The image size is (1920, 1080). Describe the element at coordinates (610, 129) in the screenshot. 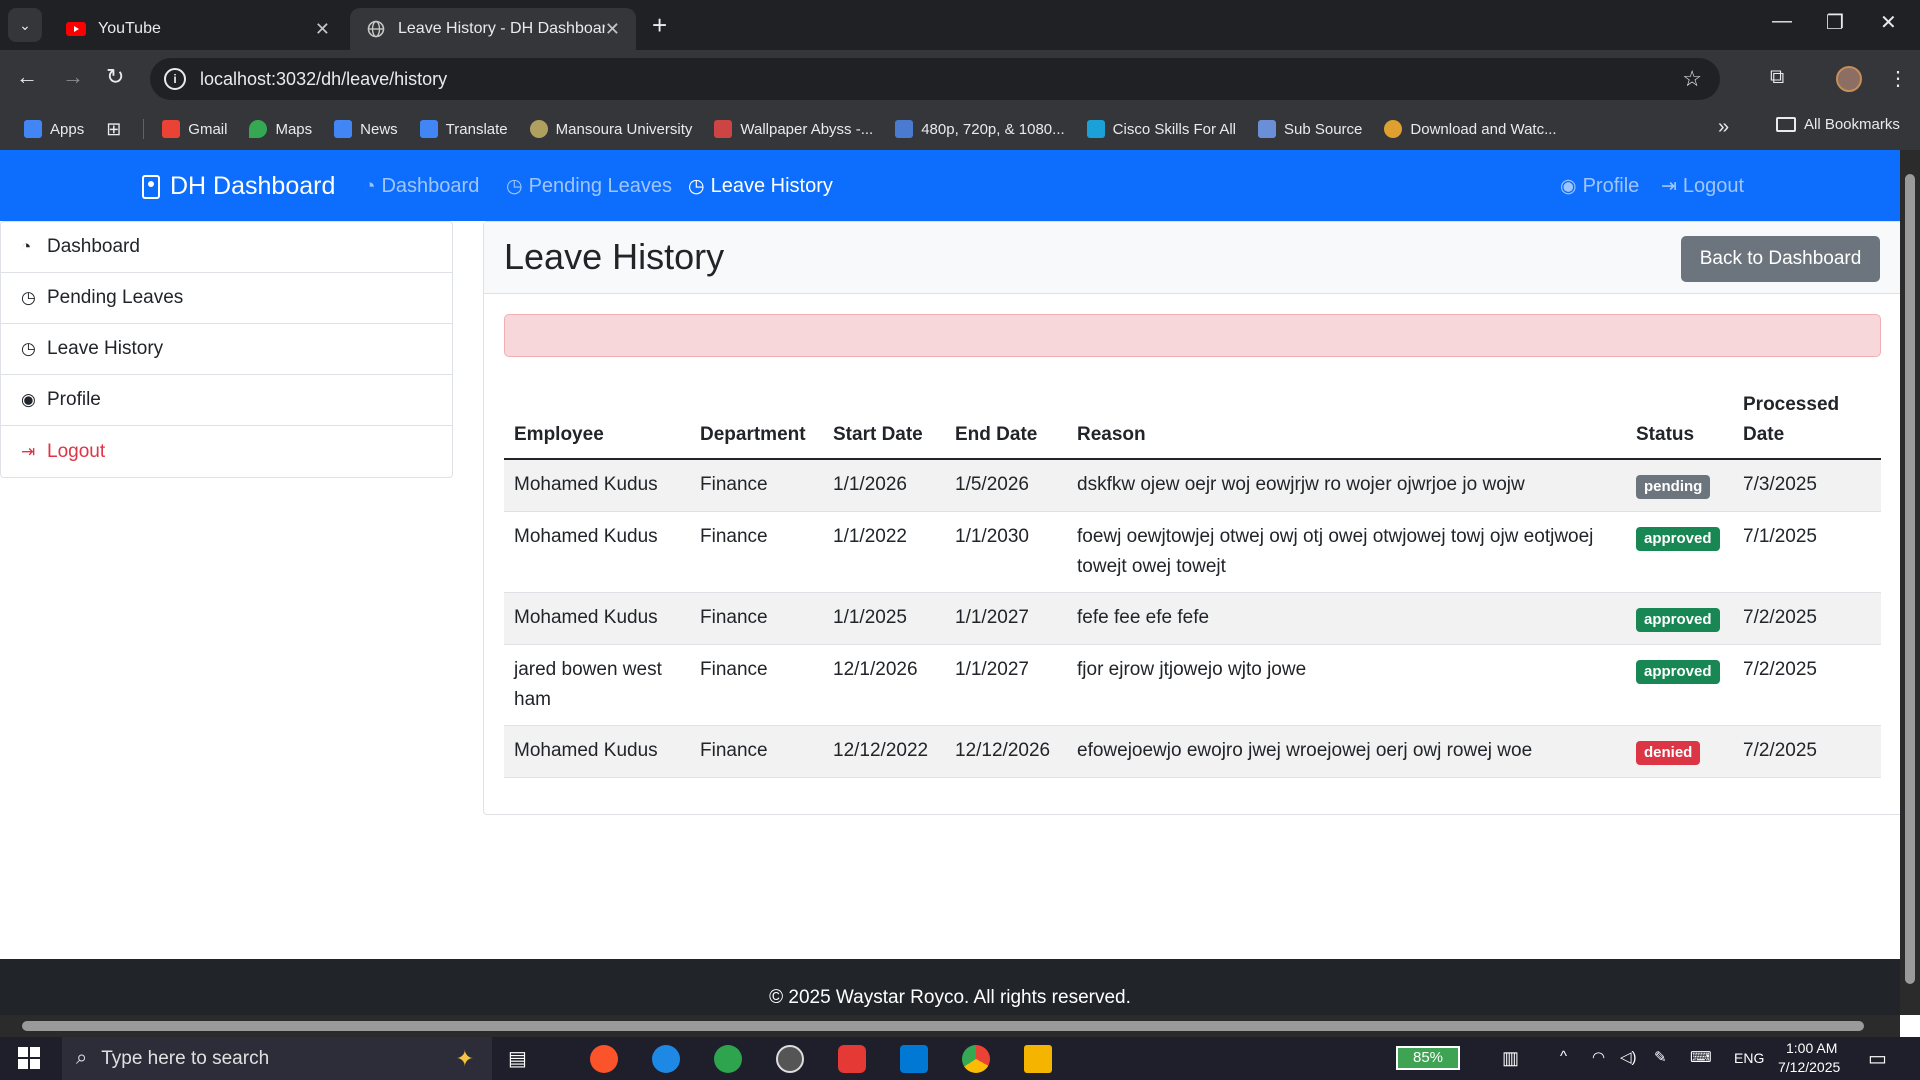

I see `bookmark-mansoura: Mansoura University` at that location.